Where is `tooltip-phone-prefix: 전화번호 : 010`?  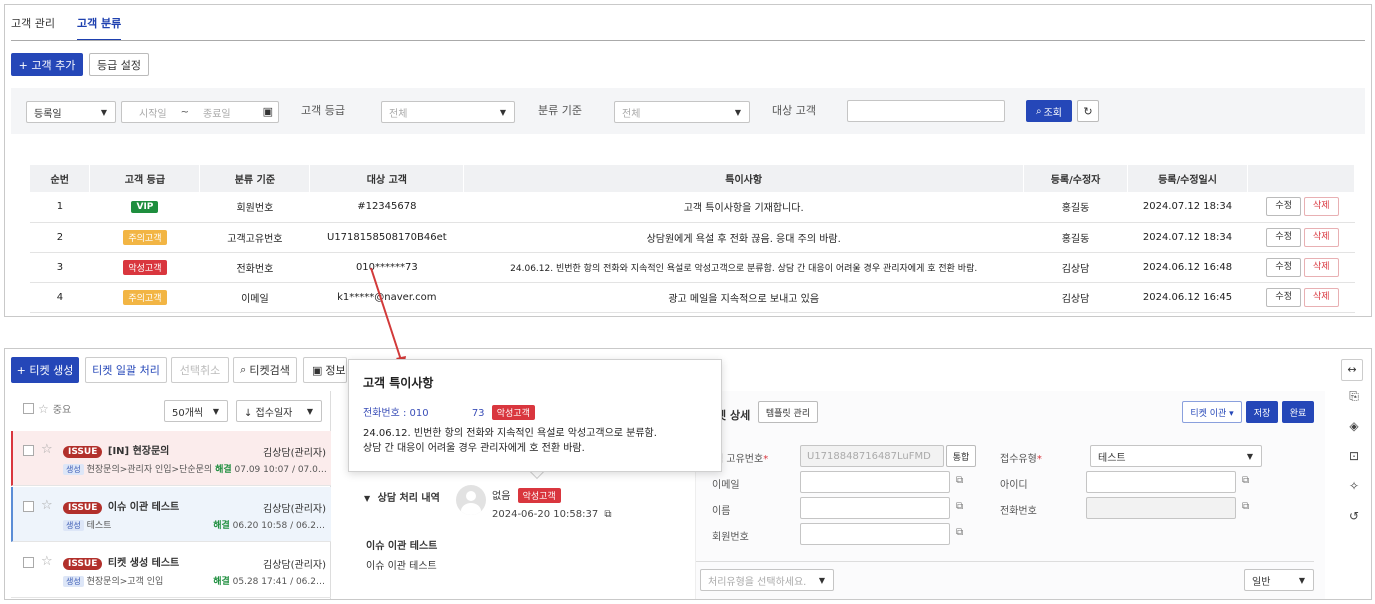
tooltip-phone-prefix: 전화번호 : 010 is located at coordinates (396, 413).